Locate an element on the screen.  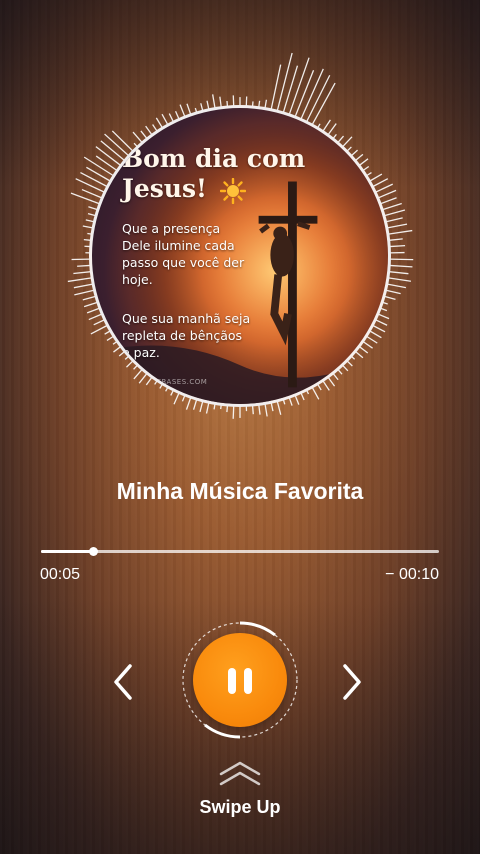
album-art-watermark: SFRASES.COM is located at coordinates (180, 382).